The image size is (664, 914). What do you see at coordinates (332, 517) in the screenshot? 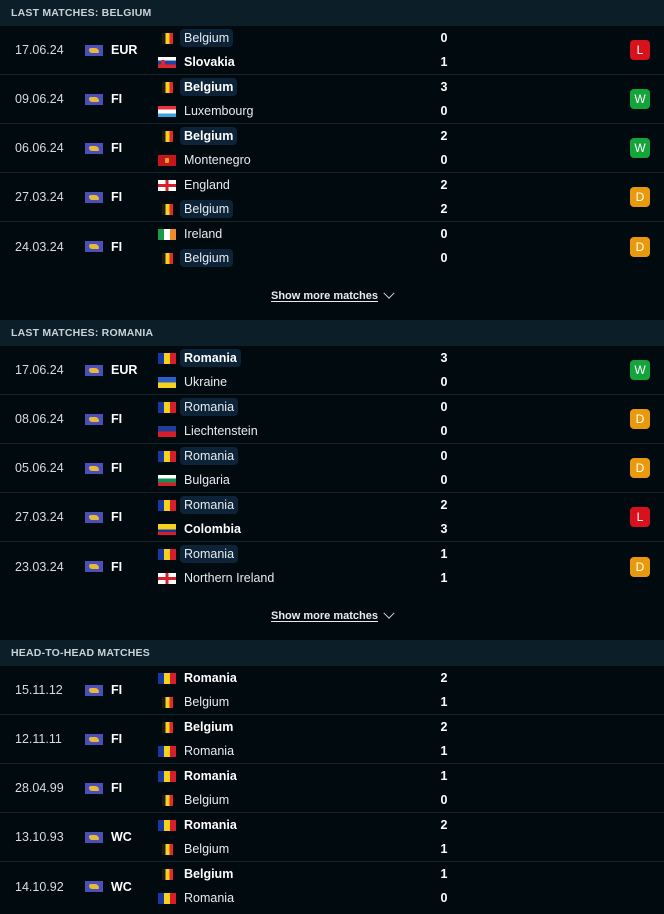
I see `match-row: 27.03.24 FI Romania Colombia 2 3 L` at bounding box center [332, 517].